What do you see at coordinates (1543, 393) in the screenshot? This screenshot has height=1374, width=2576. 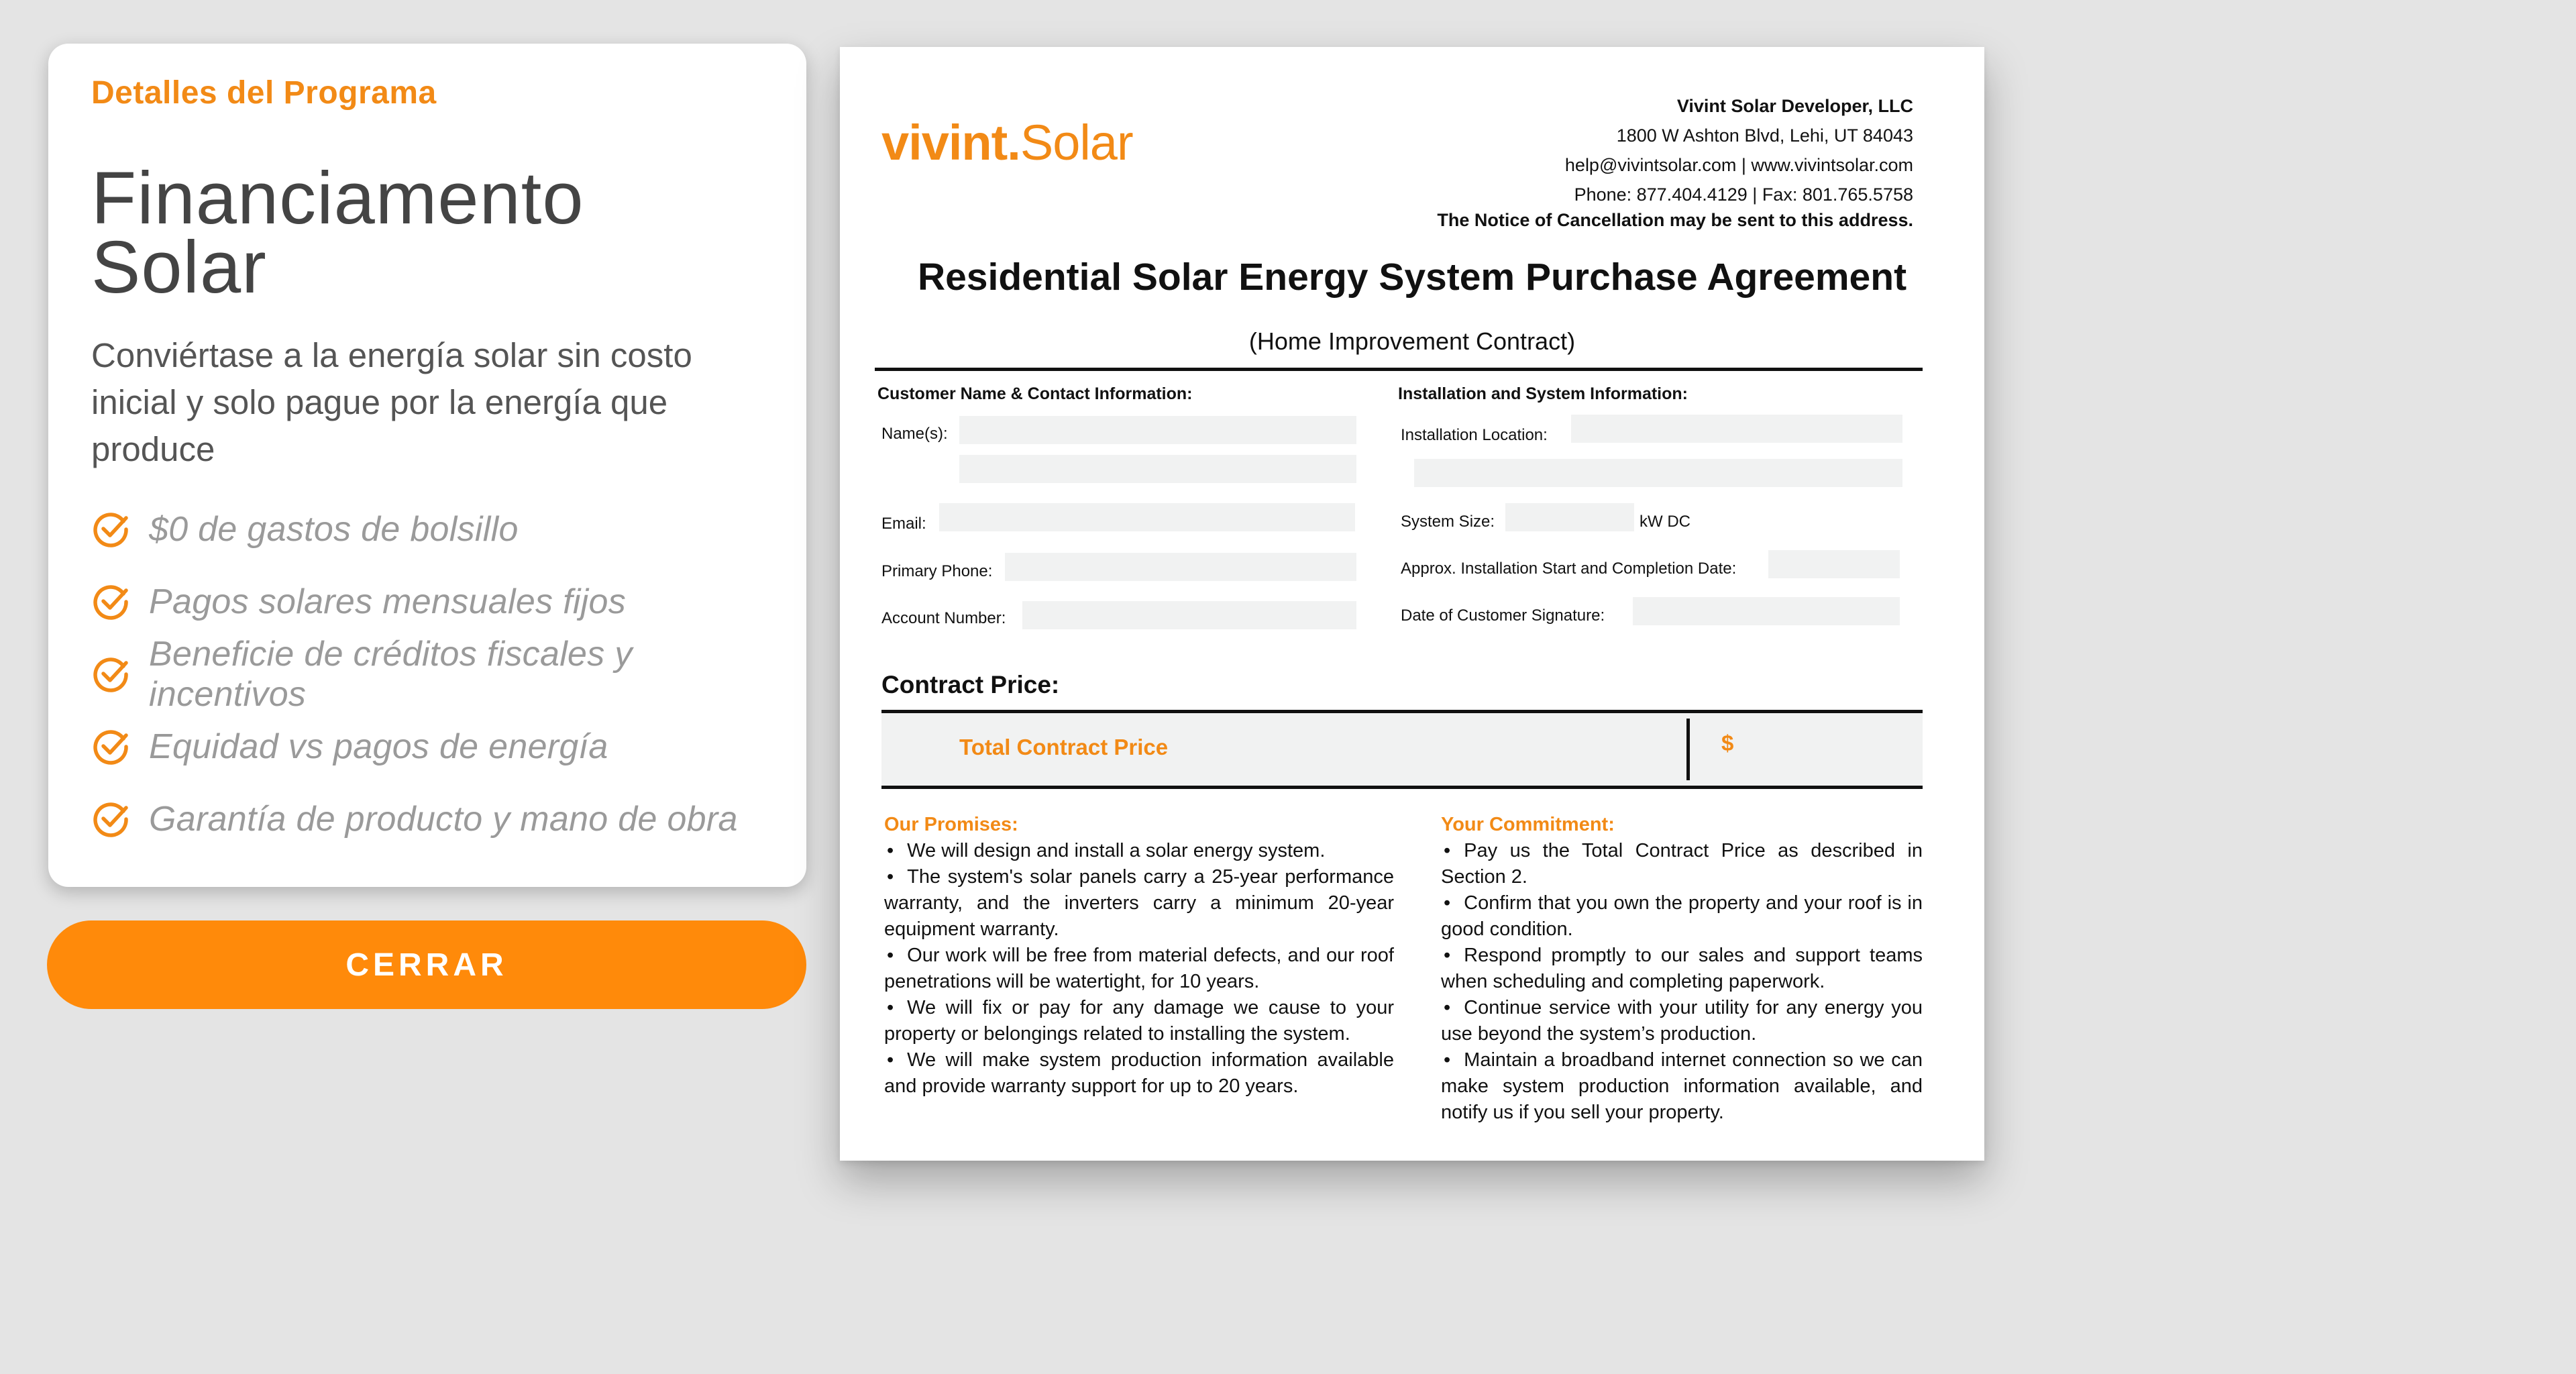 I see `install-section-heading: Installation and System Information:` at bounding box center [1543, 393].